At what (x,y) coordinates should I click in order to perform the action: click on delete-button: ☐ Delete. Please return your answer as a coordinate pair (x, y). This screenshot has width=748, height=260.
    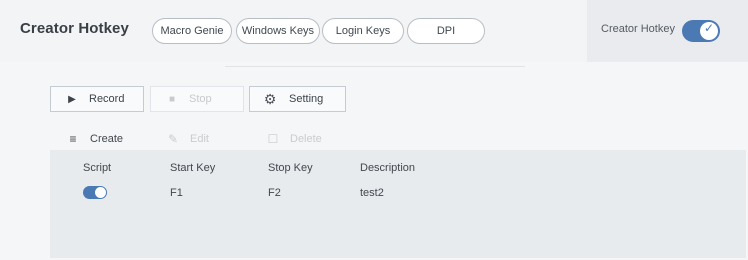
    Looking at the image, I should click on (294, 139).